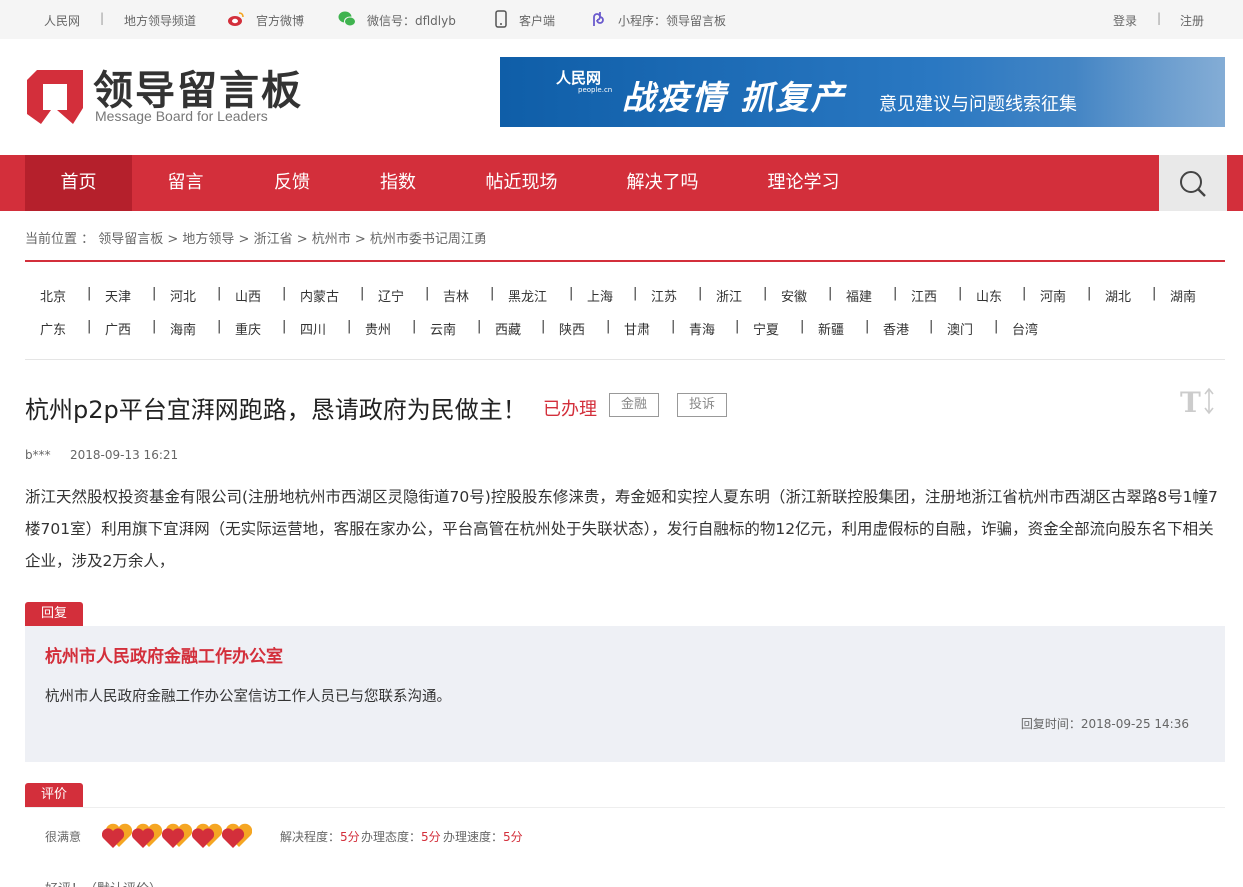 This screenshot has width=1243, height=887. I want to click on region-link: 甘肃, so click(637, 328).